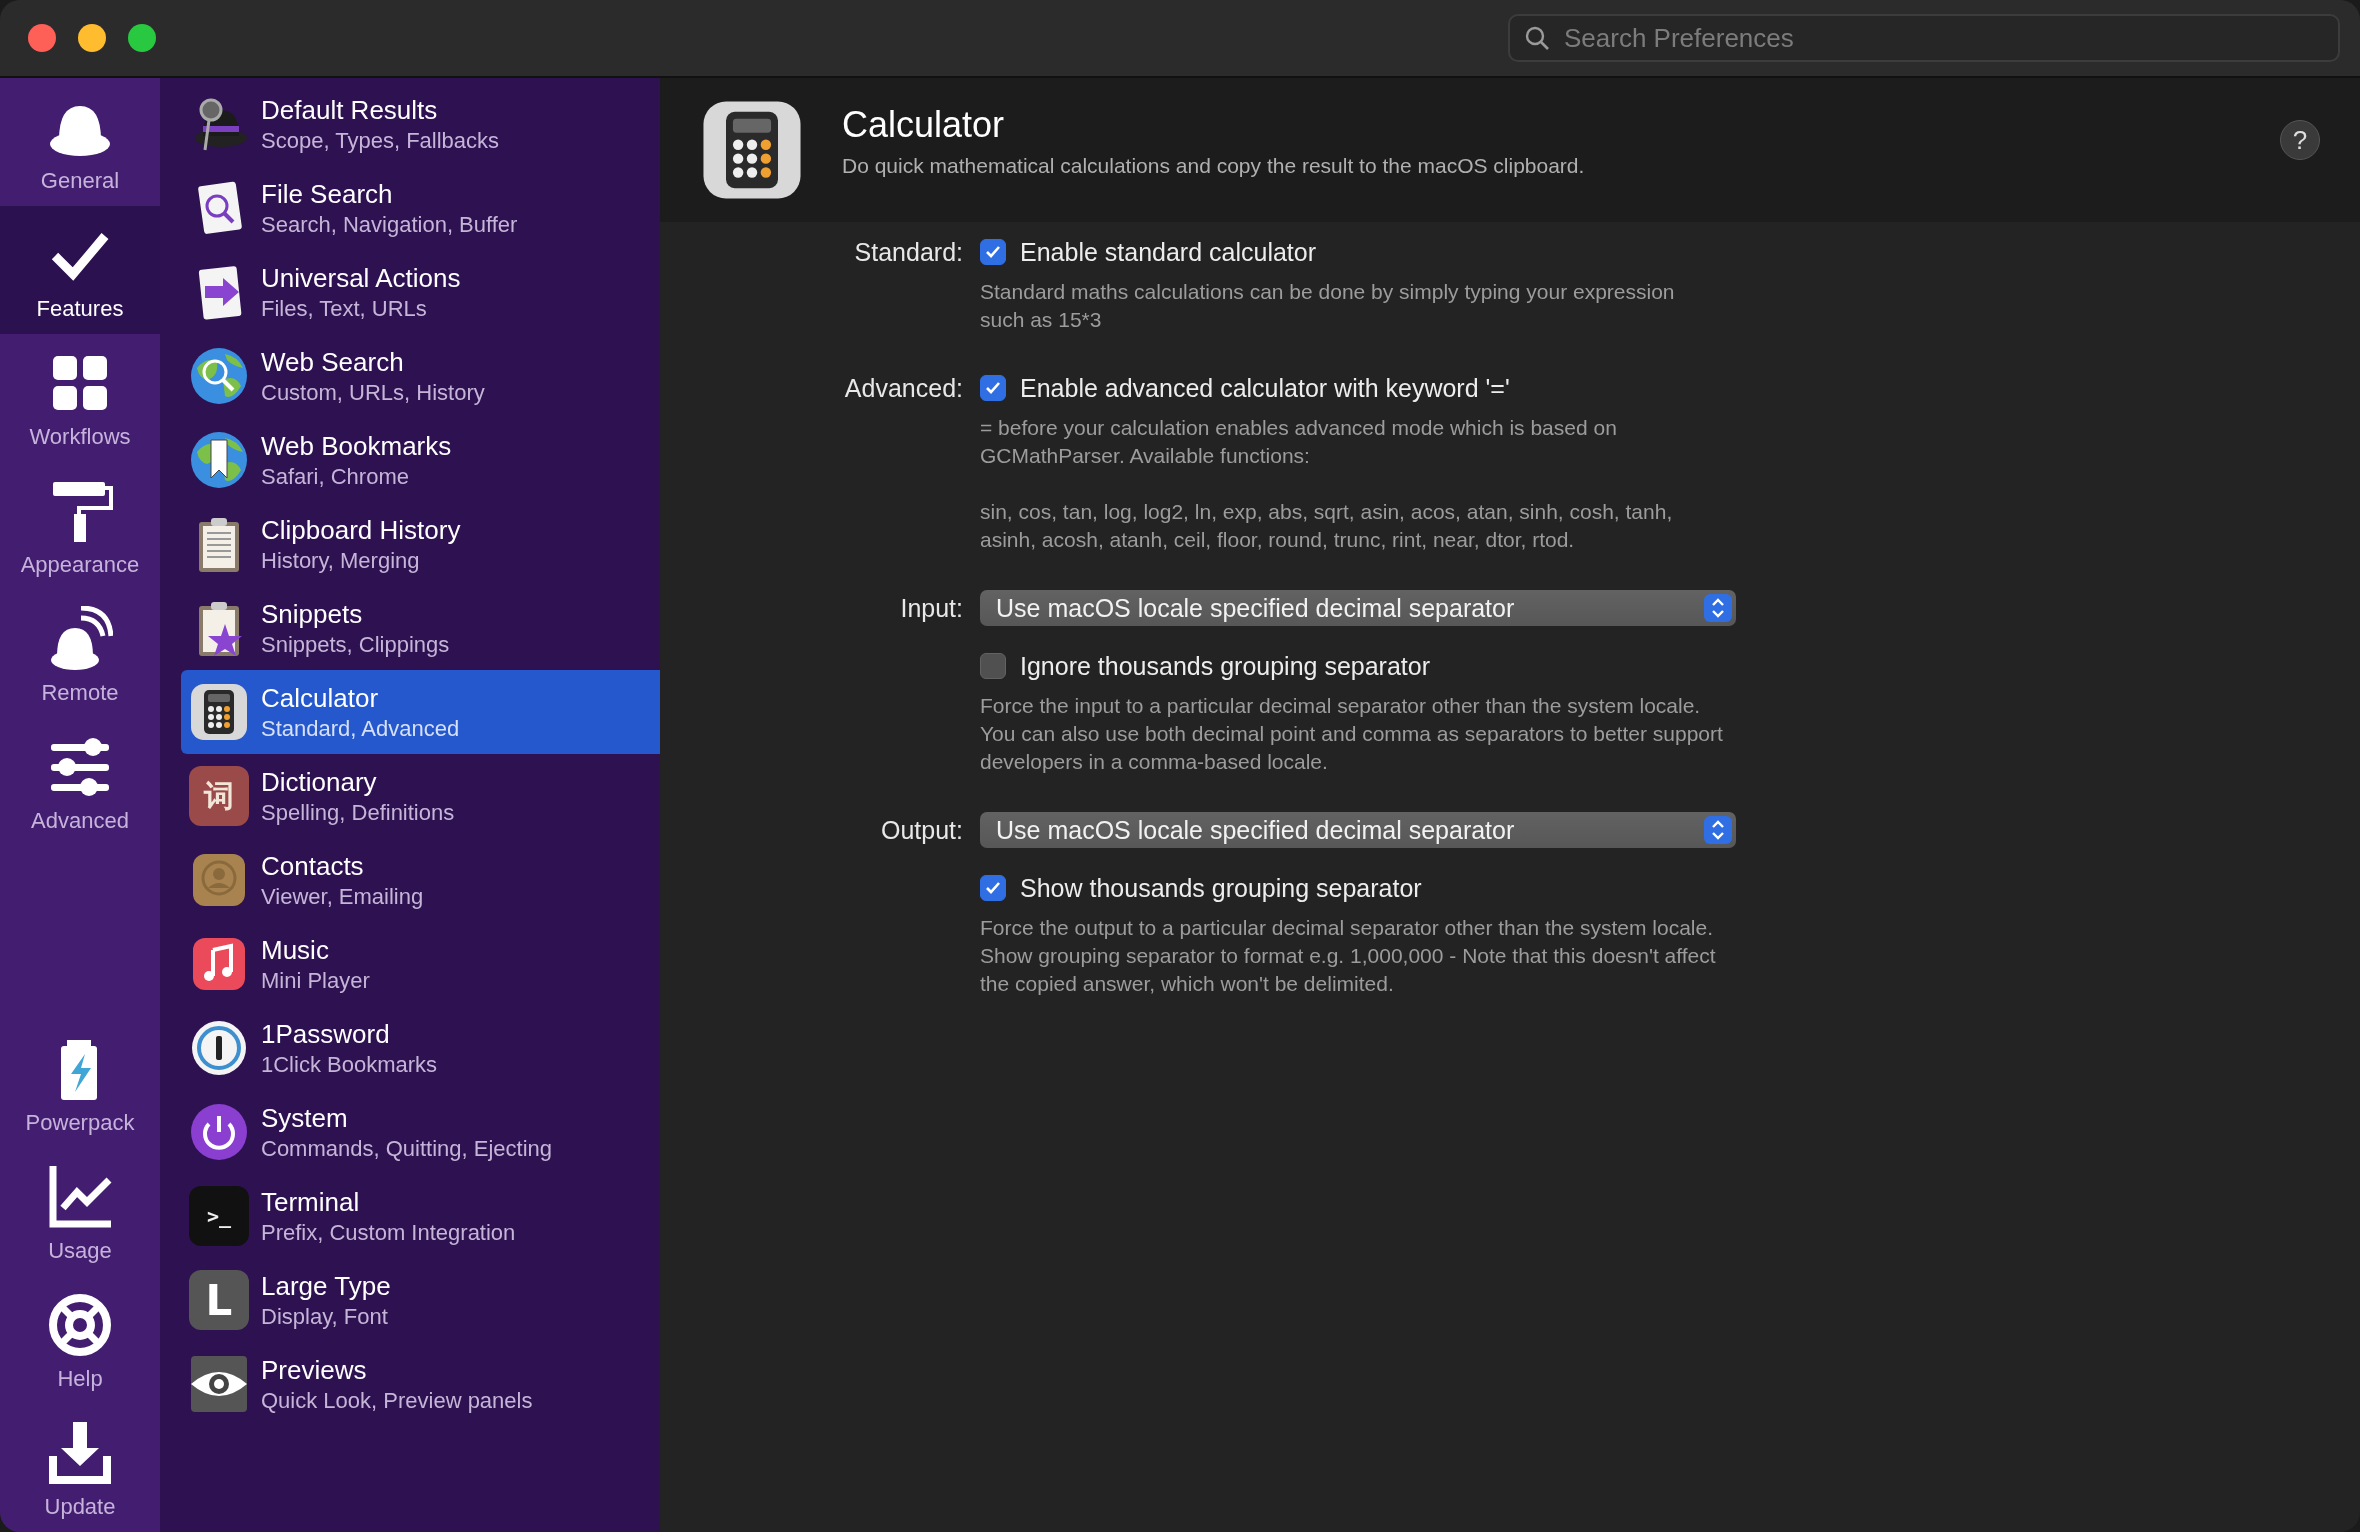  What do you see at coordinates (407, 1148) in the screenshot?
I see `feature-subtitle: Commands, Quitting, Ejecting` at bounding box center [407, 1148].